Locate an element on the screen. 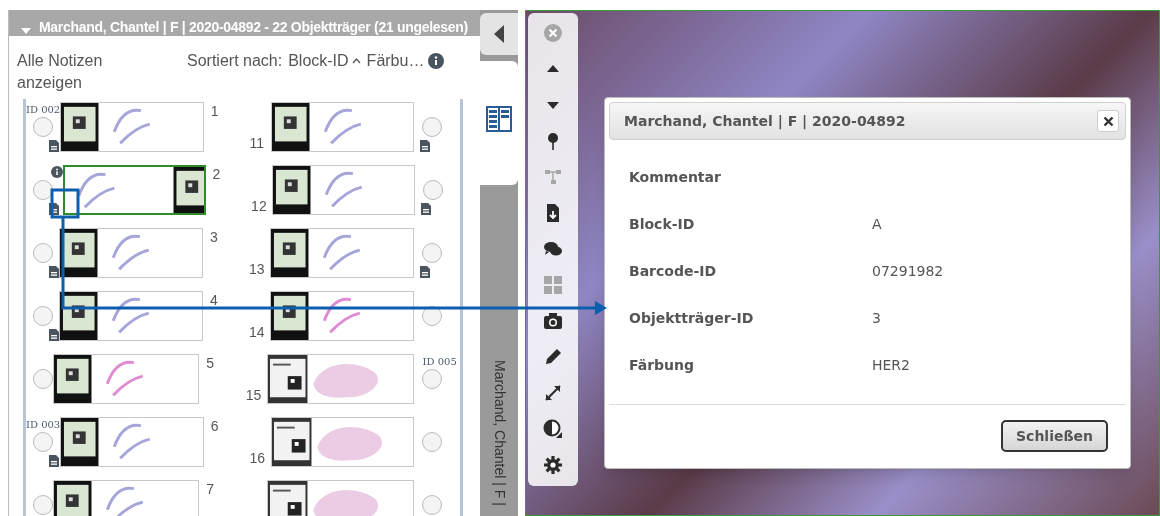  group-label: ID 005 is located at coordinates (439, 361).